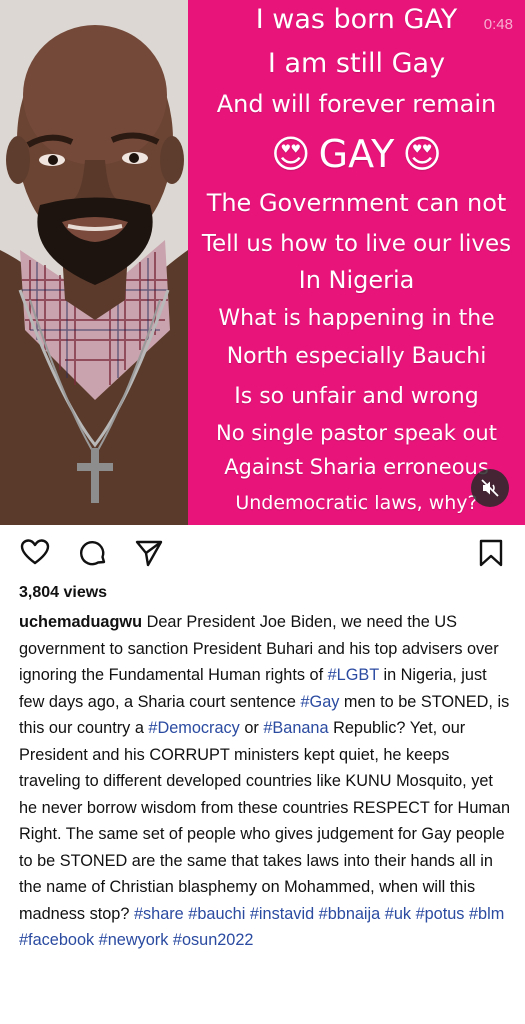 Image resolution: width=525 pixels, height=1024 pixels. Describe the element at coordinates (398, 914) in the screenshot. I see `hashtag-link: #uk` at that location.